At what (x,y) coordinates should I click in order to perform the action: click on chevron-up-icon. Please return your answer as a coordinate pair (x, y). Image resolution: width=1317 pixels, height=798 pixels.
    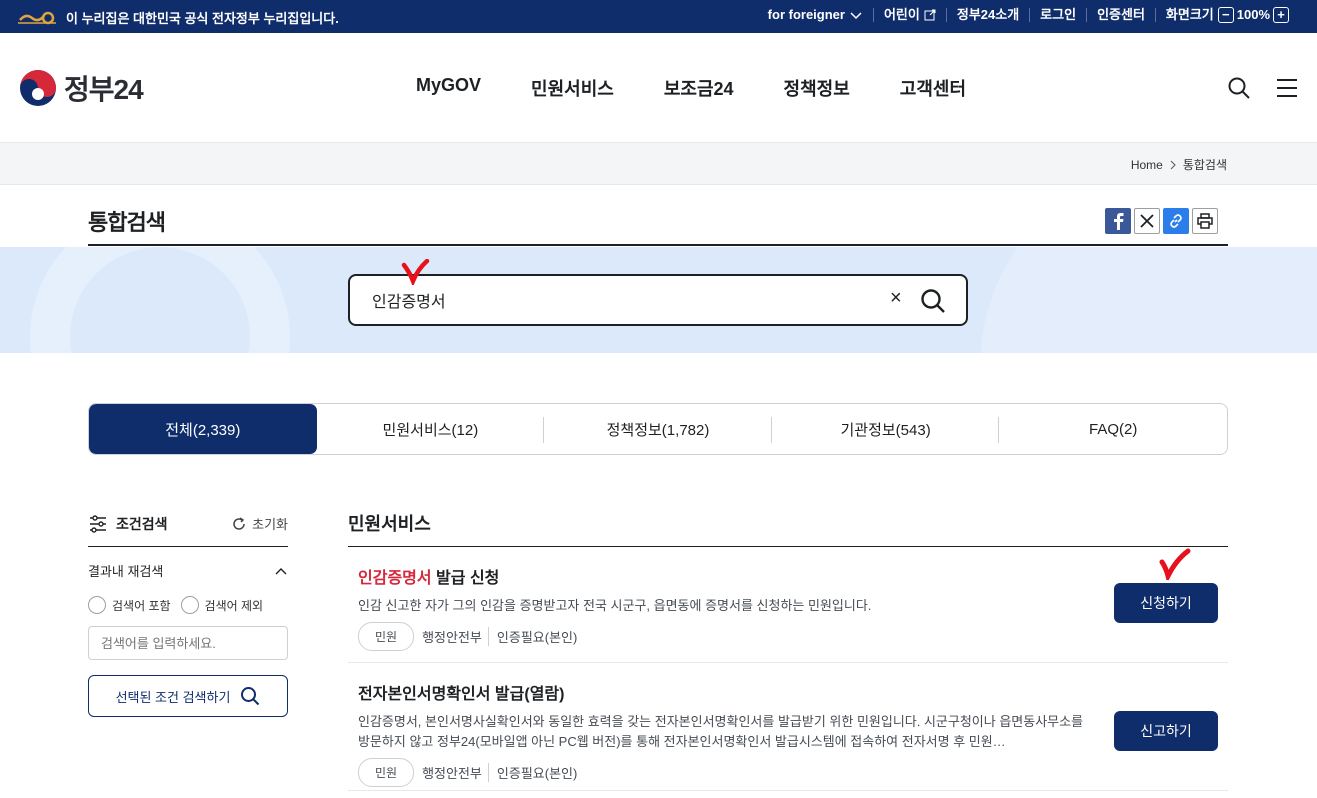
    Looking at the image, I should click on (281, 570).